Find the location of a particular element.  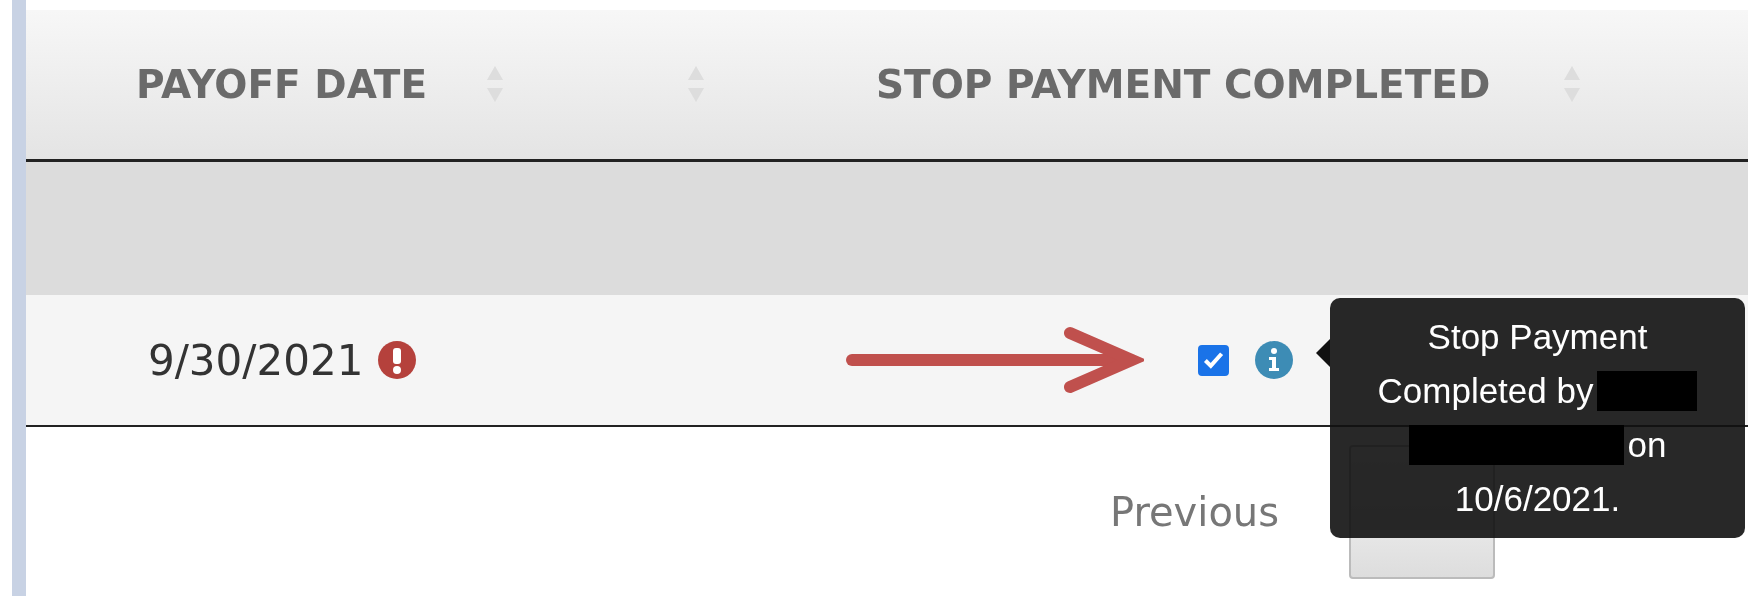

column-header: STOP PAYMENT COMPLETED is located at coordinates (1183, 84).